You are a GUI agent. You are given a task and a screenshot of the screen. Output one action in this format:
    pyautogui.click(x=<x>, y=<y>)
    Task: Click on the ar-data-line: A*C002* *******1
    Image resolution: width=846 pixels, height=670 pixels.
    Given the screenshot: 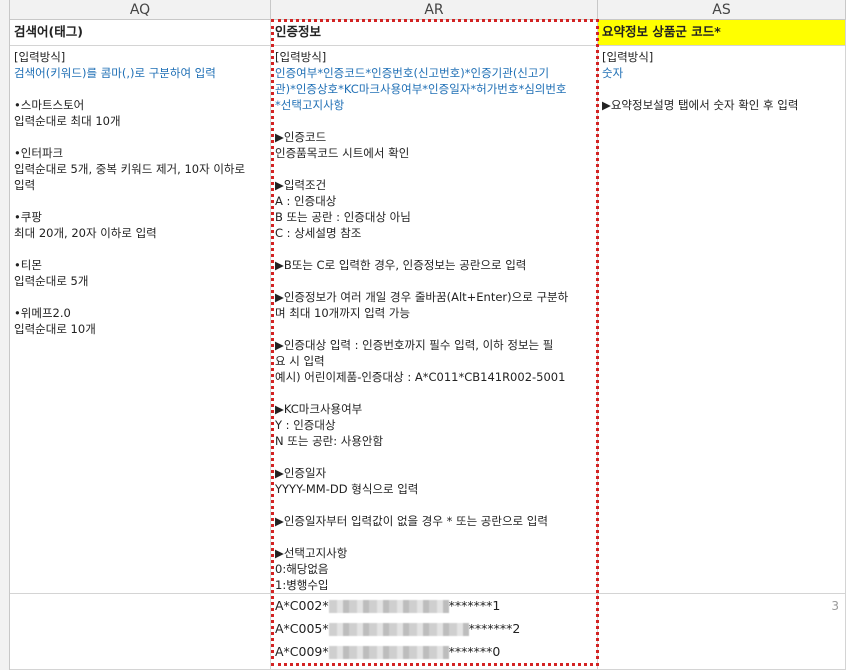 What is the action you would take?
    pyautogui.click(x=434, y=605)
    